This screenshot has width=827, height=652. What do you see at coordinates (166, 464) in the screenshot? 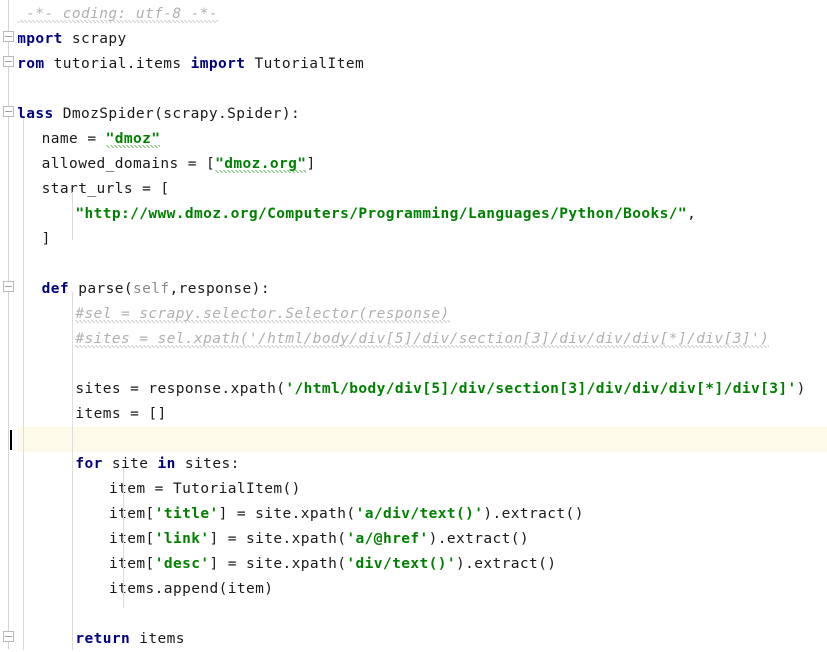
I see `code-token: in` at bounding box center [166, 464].